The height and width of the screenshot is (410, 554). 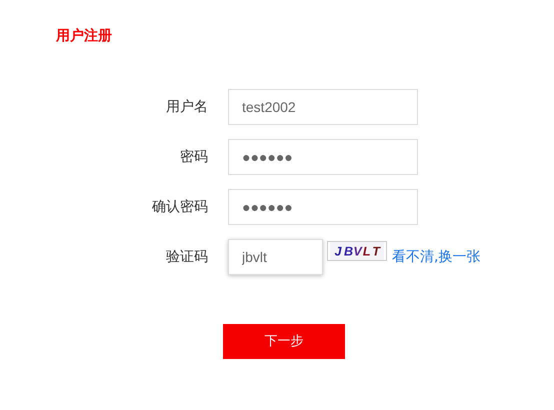 What do you see at coordinates (179, 207) in the screenshot?
I see `field-label: 确认密码` at bounding box center [179, 207].